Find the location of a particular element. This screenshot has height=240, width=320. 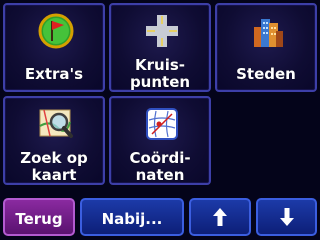

city-icon is located at coordinates (268, 33).